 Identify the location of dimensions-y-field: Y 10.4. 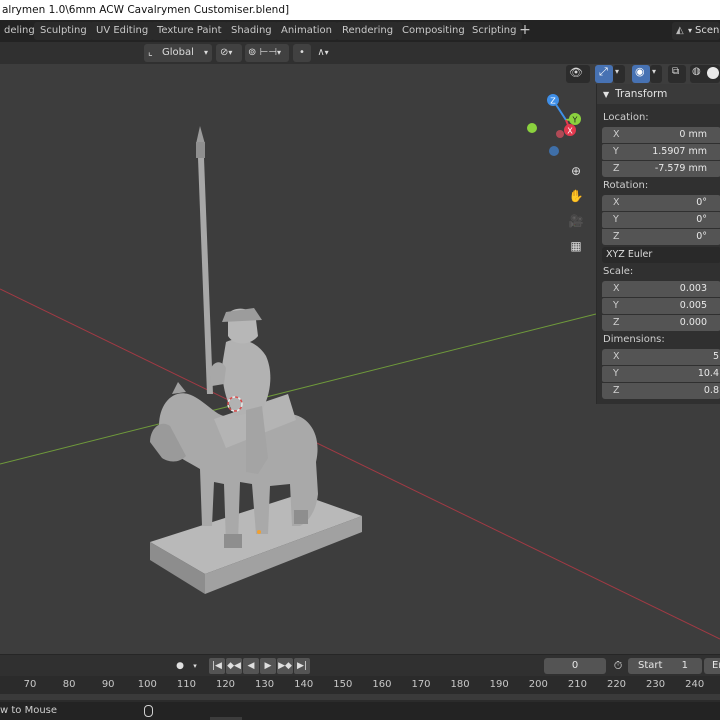
(661, 374).